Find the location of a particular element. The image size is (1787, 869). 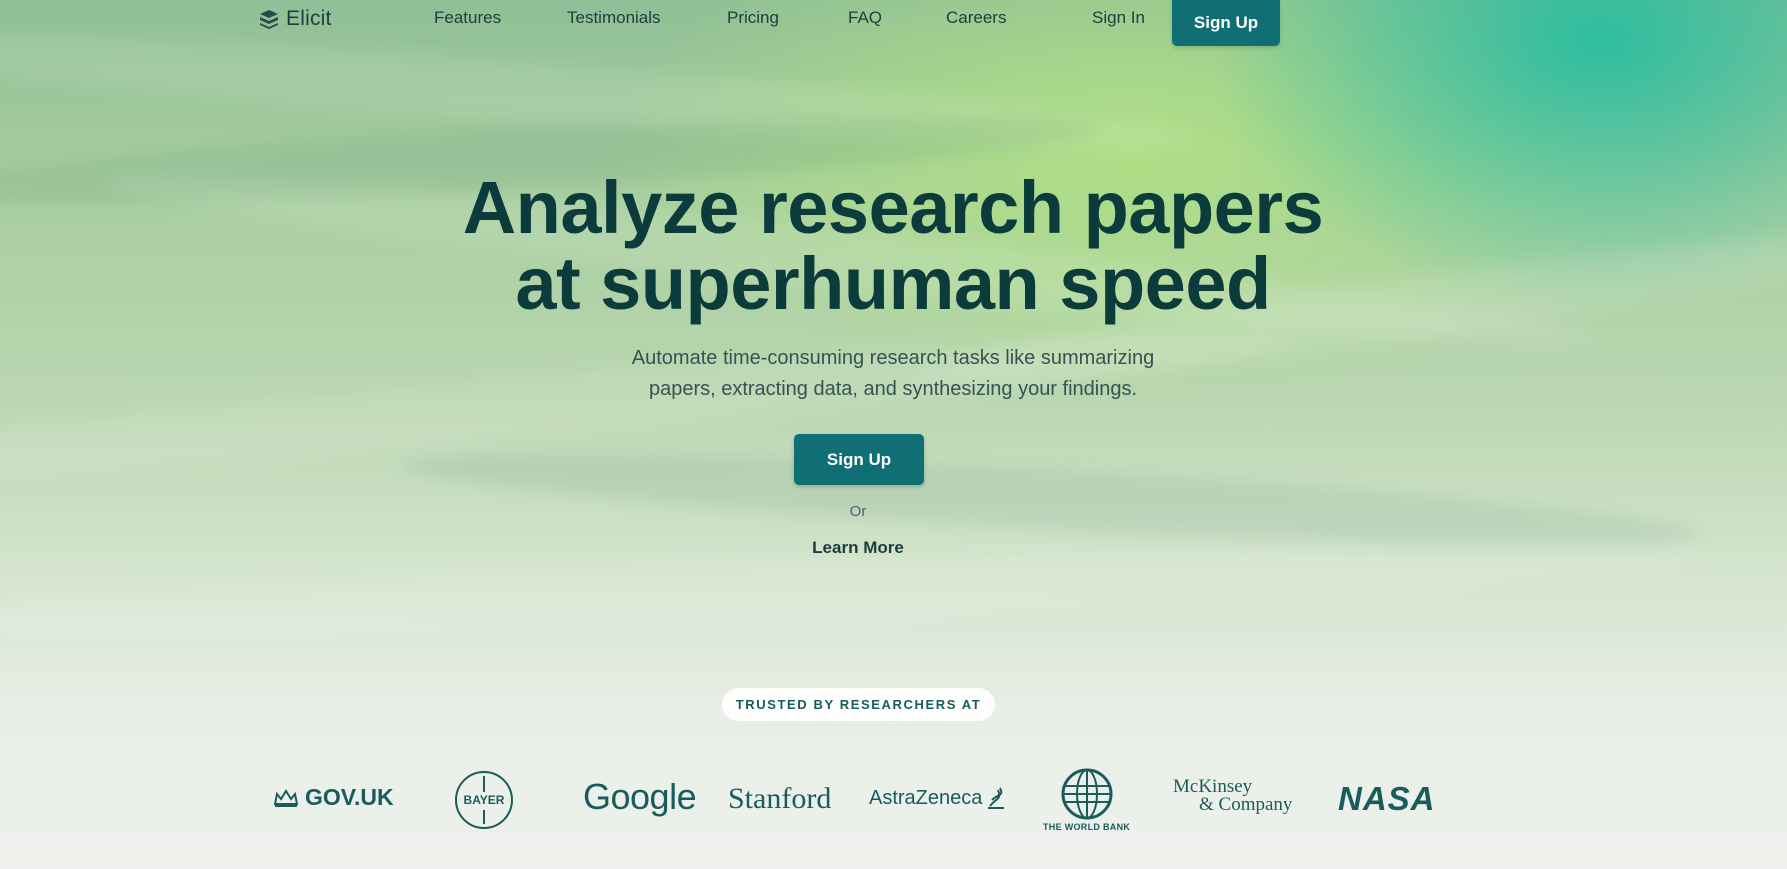

hero-title-line-2: at superhuman speed is located at coordinates (893, 283).